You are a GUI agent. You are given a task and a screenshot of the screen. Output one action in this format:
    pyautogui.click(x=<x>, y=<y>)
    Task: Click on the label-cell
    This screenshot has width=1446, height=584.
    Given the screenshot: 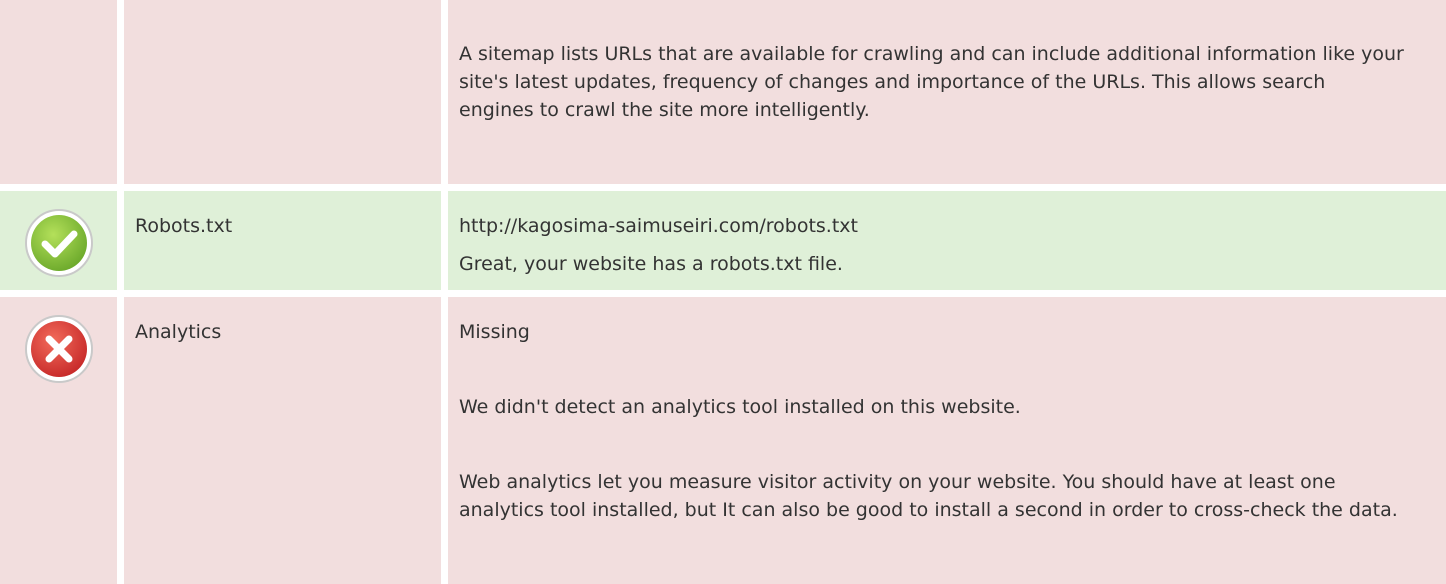 What is the action you would take?
    pyautogui.click(x=282, y=92)
    